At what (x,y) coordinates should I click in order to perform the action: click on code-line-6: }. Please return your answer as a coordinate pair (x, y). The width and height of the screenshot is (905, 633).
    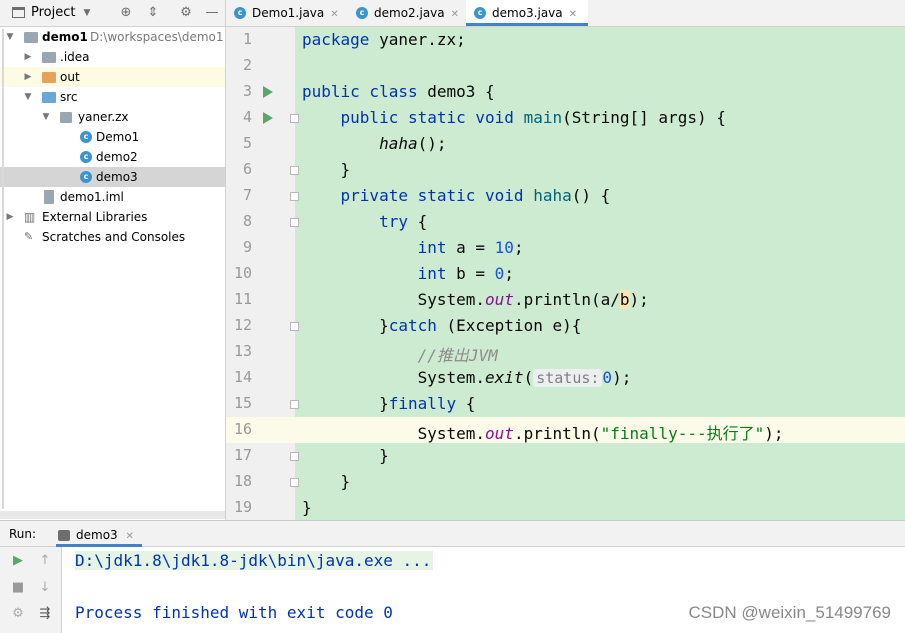
    Looking at the image, I should click on (326, 169).